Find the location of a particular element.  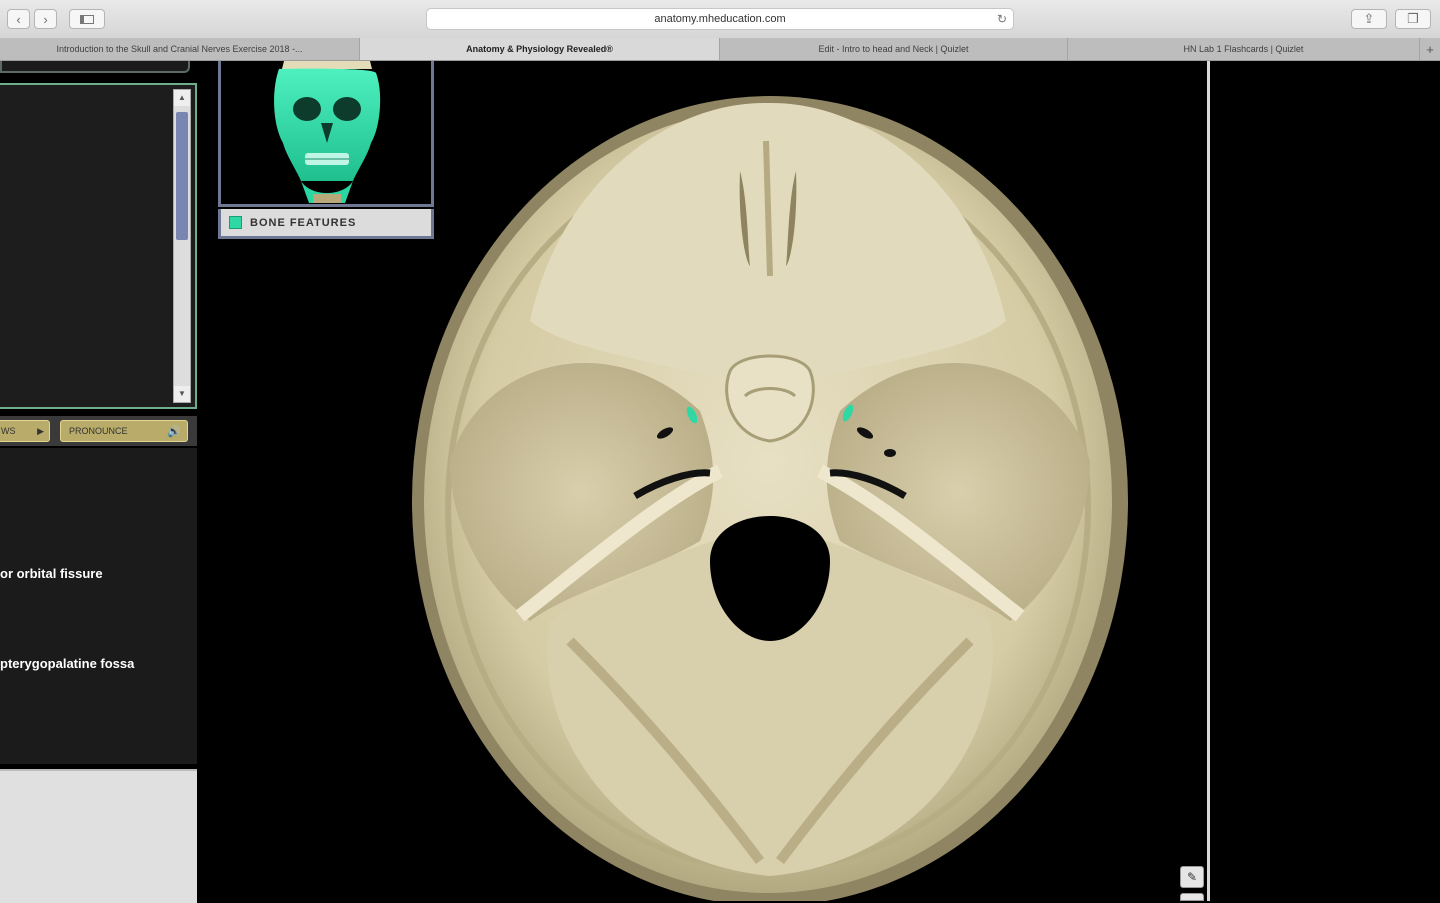

bone-features-label: BONE FEATURES is located at coordinates (303, 222).